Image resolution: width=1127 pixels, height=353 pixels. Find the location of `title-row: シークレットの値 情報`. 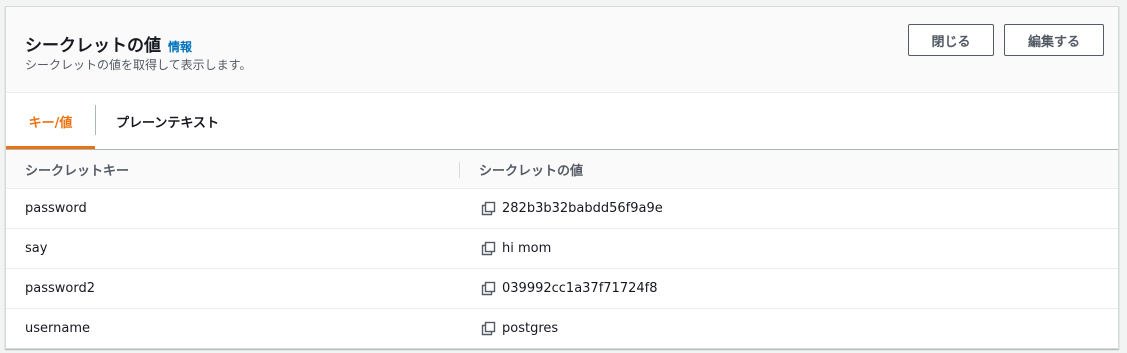

title-row: シークレットの値 情報 is located at coordinates (108, 43).